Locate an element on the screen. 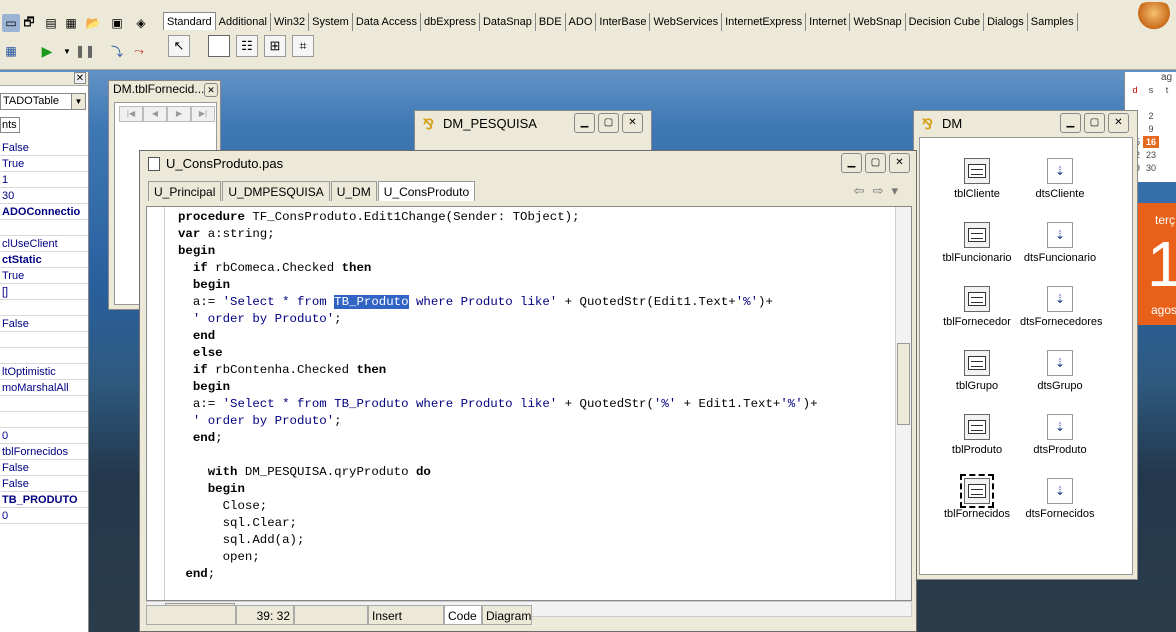 Image resolution: width=1176 pixels, height=632 pixels. palette-tab: Data Access is located at coordinates (387, 22).